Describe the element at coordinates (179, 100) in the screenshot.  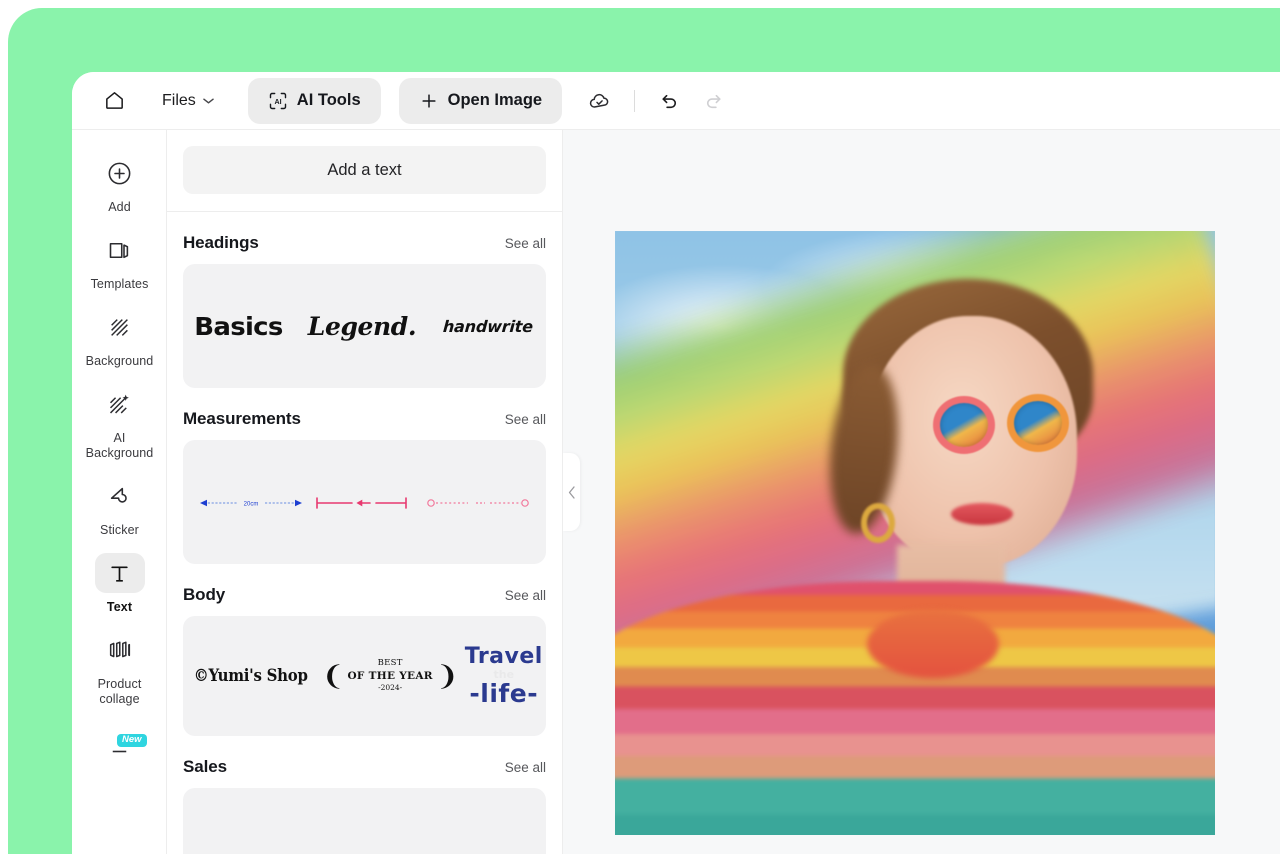
I see `files-label: Files` at that location.